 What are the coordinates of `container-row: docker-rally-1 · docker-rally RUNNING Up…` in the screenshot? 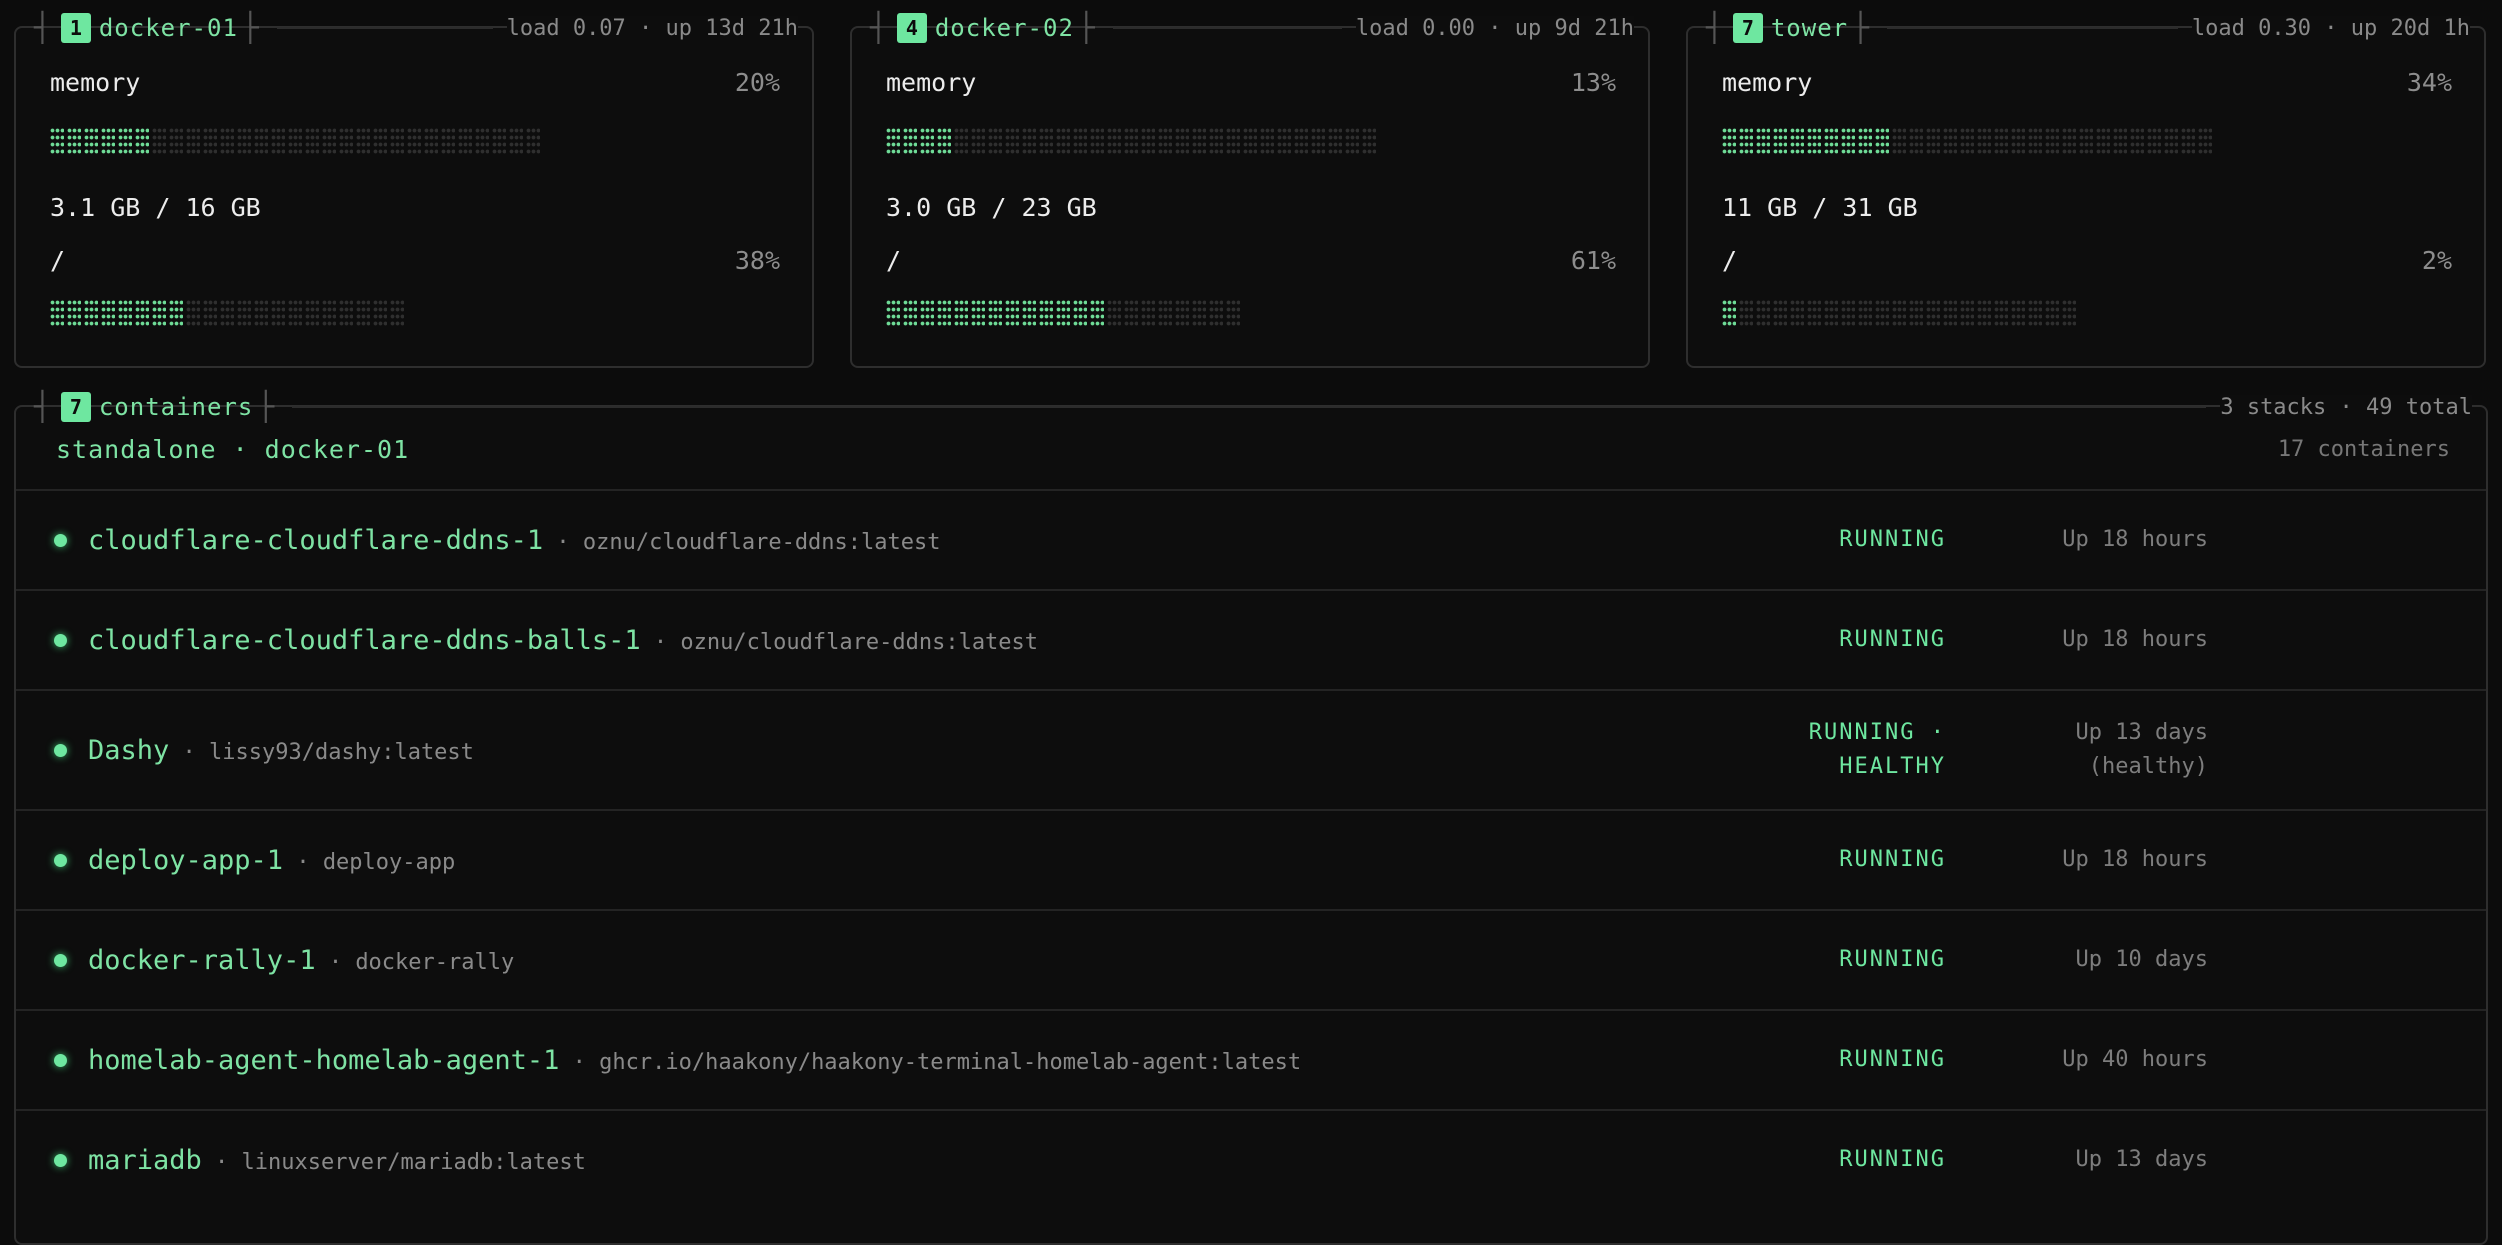 It's located at (1251, 959).